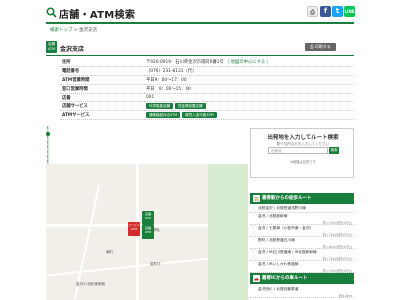 This screenshot has height=300, width=400. What do you see at coordinates (73, 30) in the screenshot?
I see `breadcrumb: 検索トップ > 金沢支店` at bounding box center [73, 30].